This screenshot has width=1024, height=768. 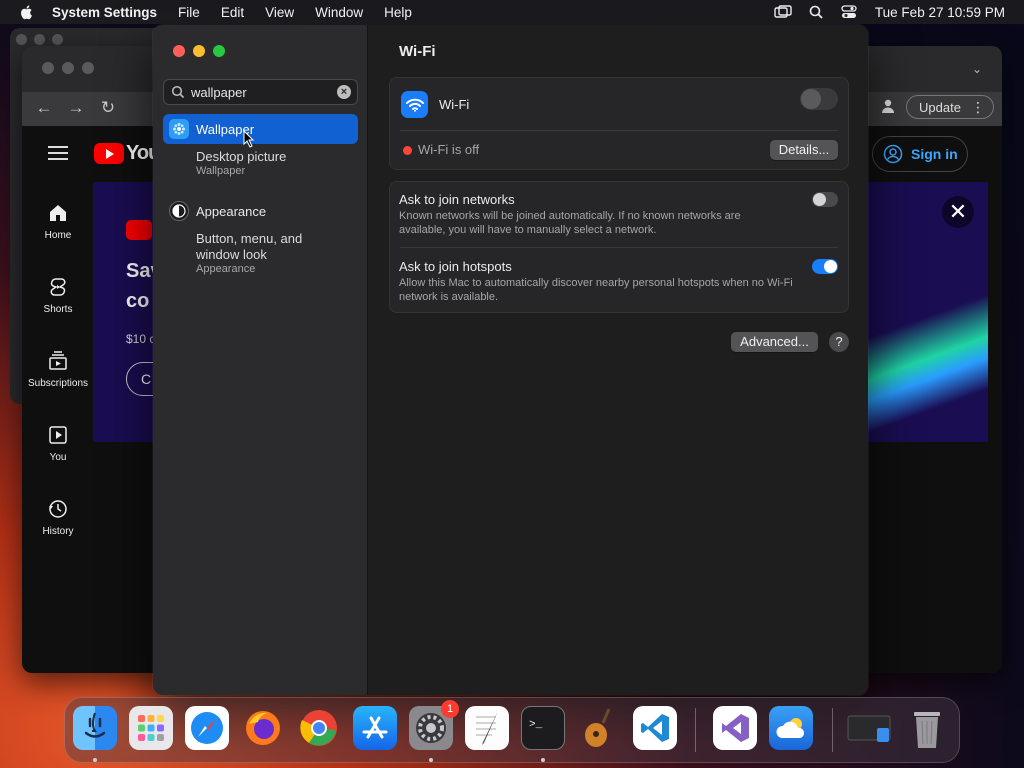 What do you see at coordinates (58, 457) in the screenshot?
I see `yt-nav-label: You` at bounding box center [58, 457].